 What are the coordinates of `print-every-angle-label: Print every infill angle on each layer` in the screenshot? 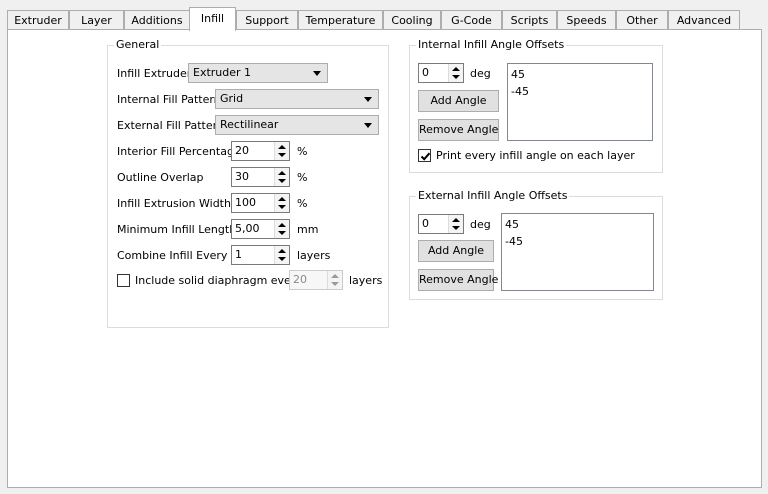 It's located at (535, 155).